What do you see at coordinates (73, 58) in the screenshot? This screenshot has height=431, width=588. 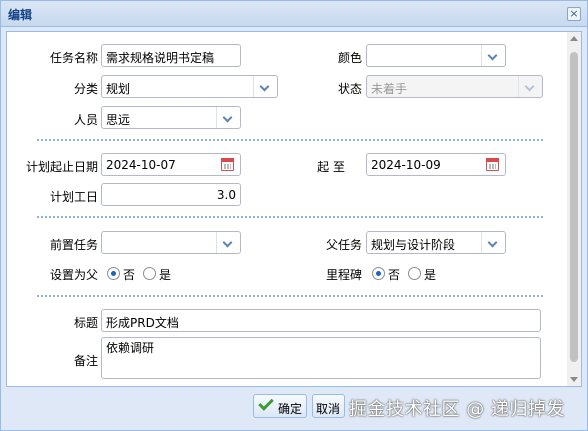 I see `task-name-label: 任务名称` at bounding box center [73, 58].